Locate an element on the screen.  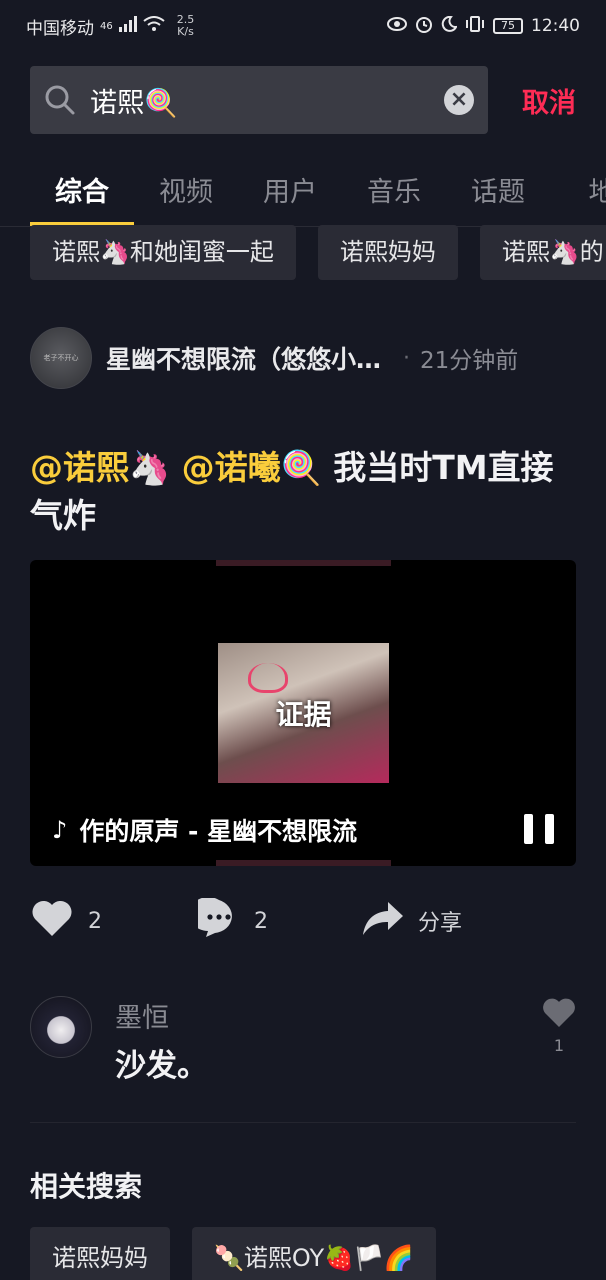
suggestion-chips: 诺熙🦄和她闺蜜一起 诺熙妈妈 诺熙🦄的 is located at coordinates (318, 252).